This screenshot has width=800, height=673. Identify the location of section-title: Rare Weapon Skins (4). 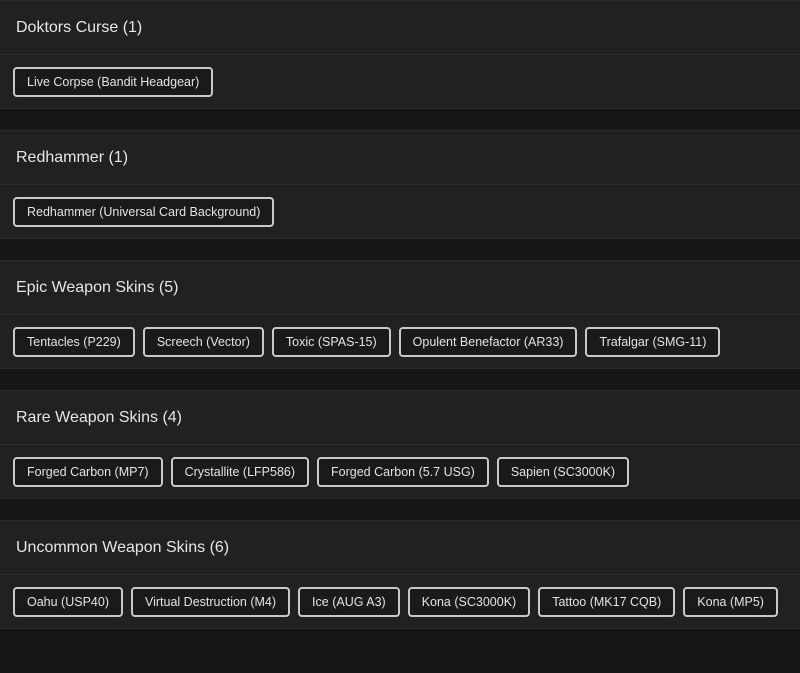
(99, 417).